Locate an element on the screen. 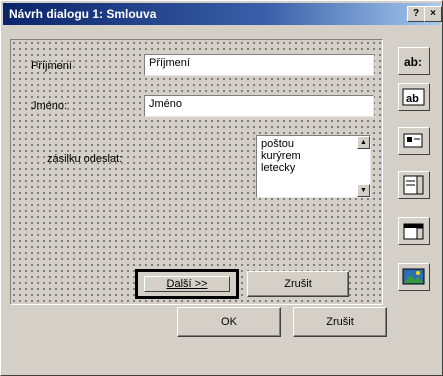  cancel-button: Zrušit is located at coordinates (340, 322).